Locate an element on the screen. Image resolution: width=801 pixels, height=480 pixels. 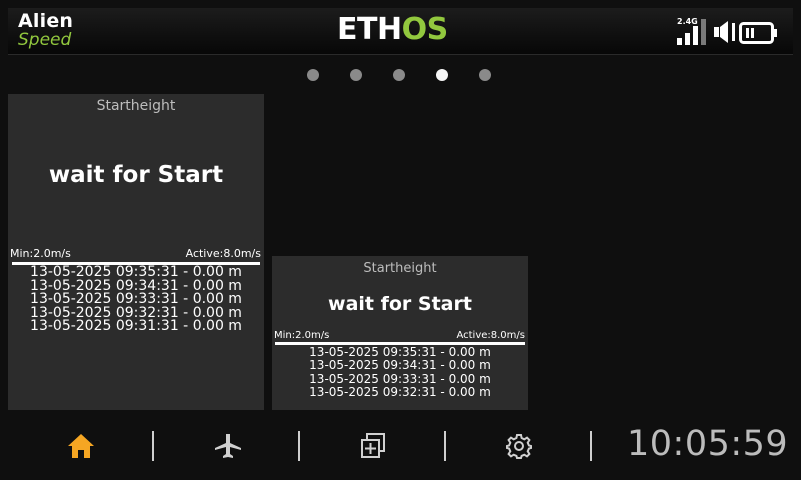
logo-part-eth: ETH is located at coordinates (369, 29).